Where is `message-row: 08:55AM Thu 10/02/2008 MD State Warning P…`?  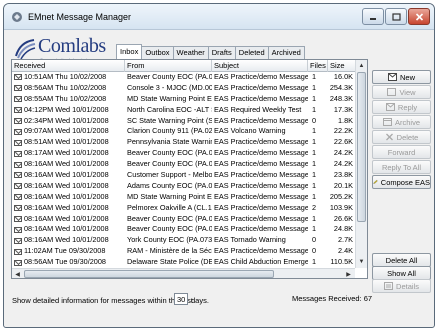 message-row: 08:55AM Thu 10/02/2008 MD State Warning P… is located at coordinates (183, 99).